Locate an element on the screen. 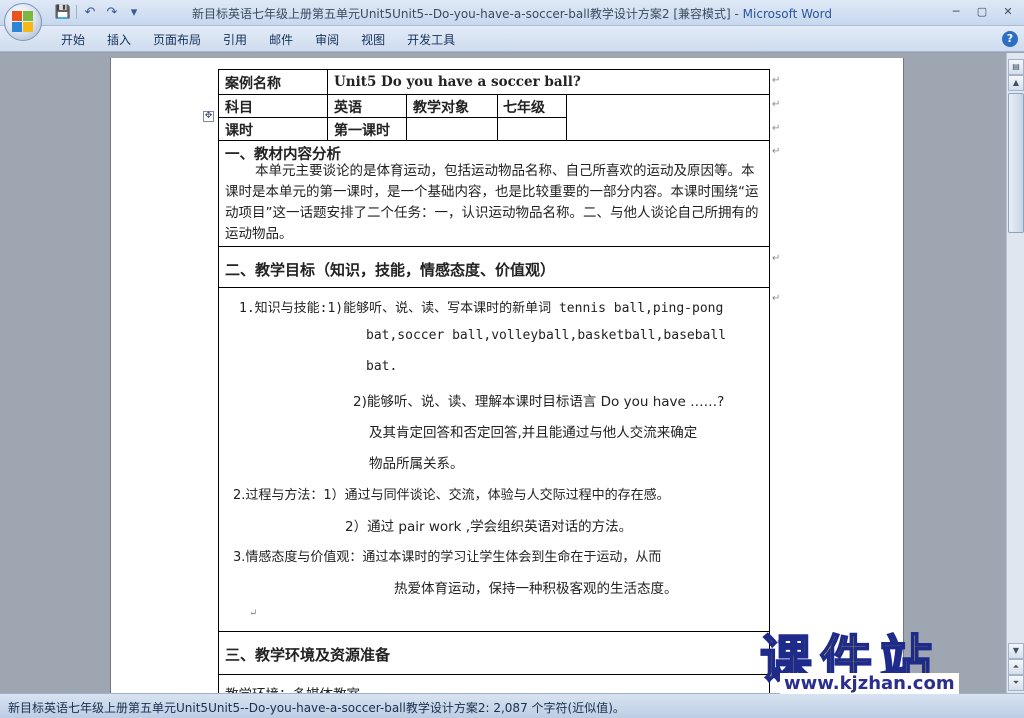 This screenshot has width=1024, height=718. scroll-up-icon: ▲ is located at coordinates (1016, 83).